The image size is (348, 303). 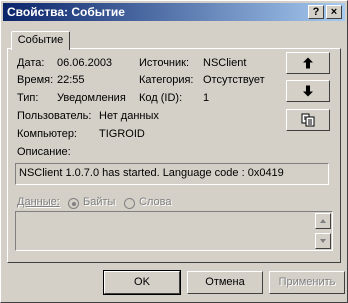 What do you see at coordinates (334, 12) in the screenshot?
I see `close-button: ×` at bounding box center [334, 12].